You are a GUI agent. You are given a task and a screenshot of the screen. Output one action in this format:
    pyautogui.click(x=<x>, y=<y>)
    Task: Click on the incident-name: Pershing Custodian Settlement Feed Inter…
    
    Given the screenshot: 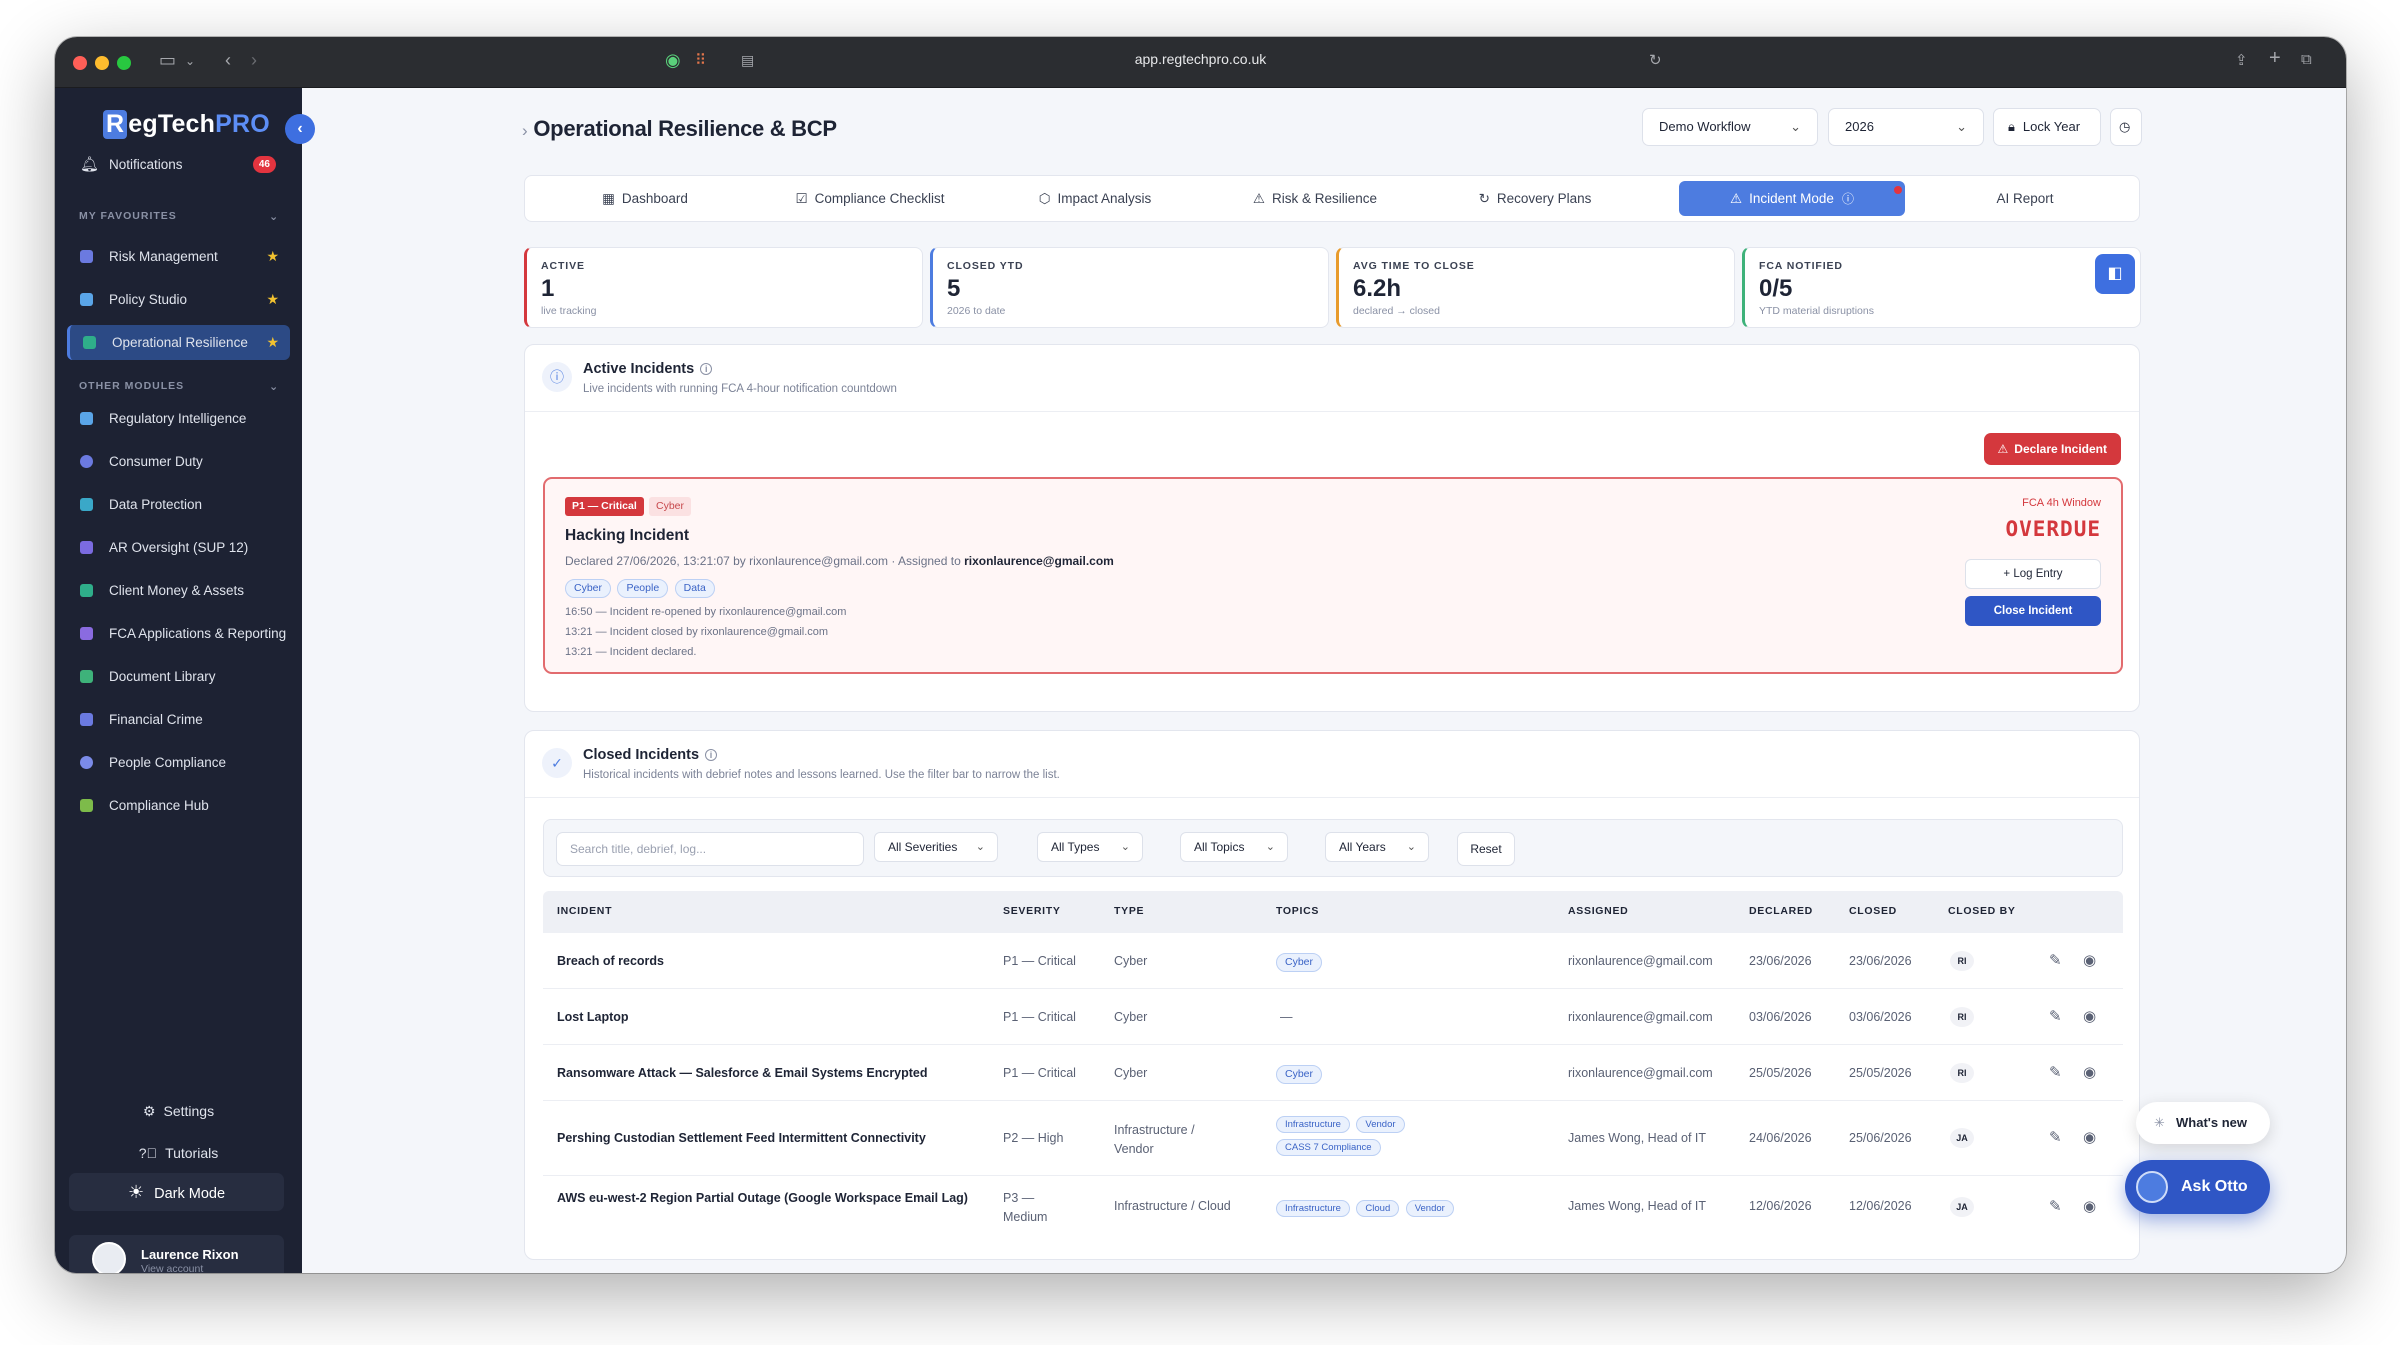 What is the action you would take?
    pyautogui.click(x=741, y=1138)
    